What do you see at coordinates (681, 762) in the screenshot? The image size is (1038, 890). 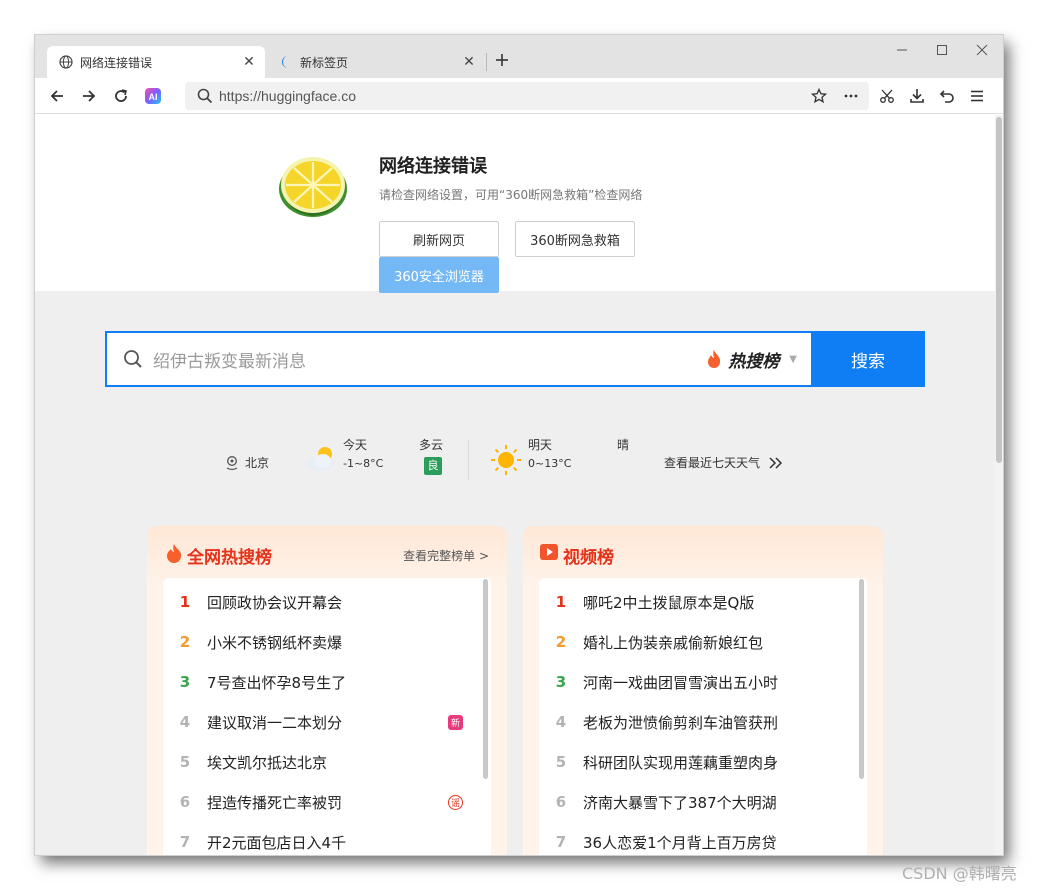 I see `item-title: 科研团队实现用莲藕重塑肉身` at bounding box center [681, 762].